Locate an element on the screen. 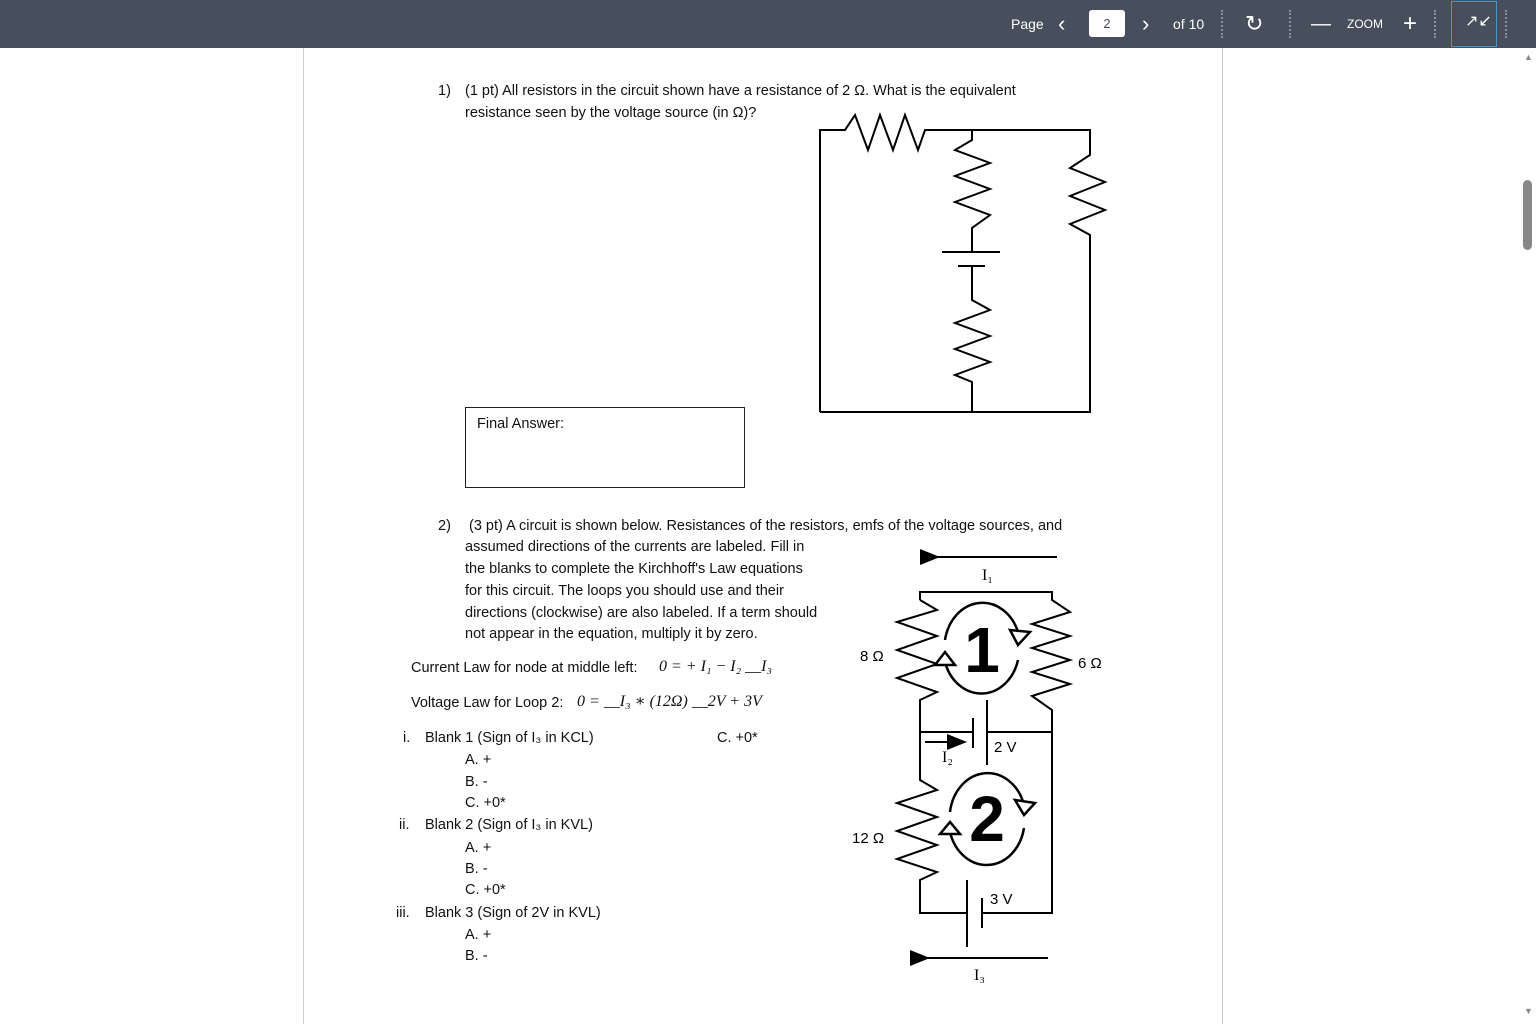 This screenshot has height=1024, width=1536. scrollbar-thumb is located at coordinates (1527, 215).